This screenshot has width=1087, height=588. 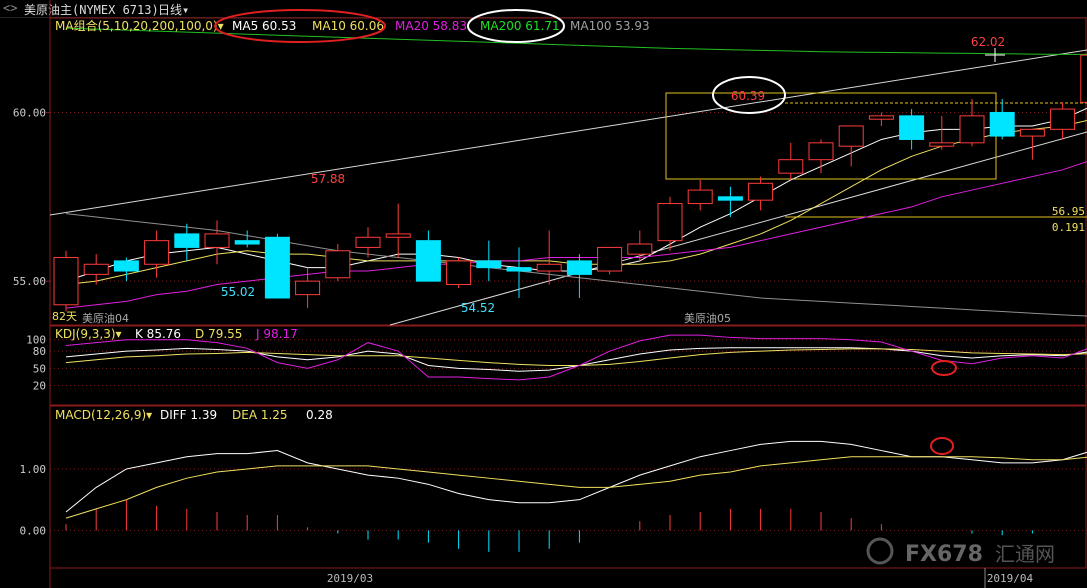 I want to click on contract-label: 82天, so click(x=64, y=316).